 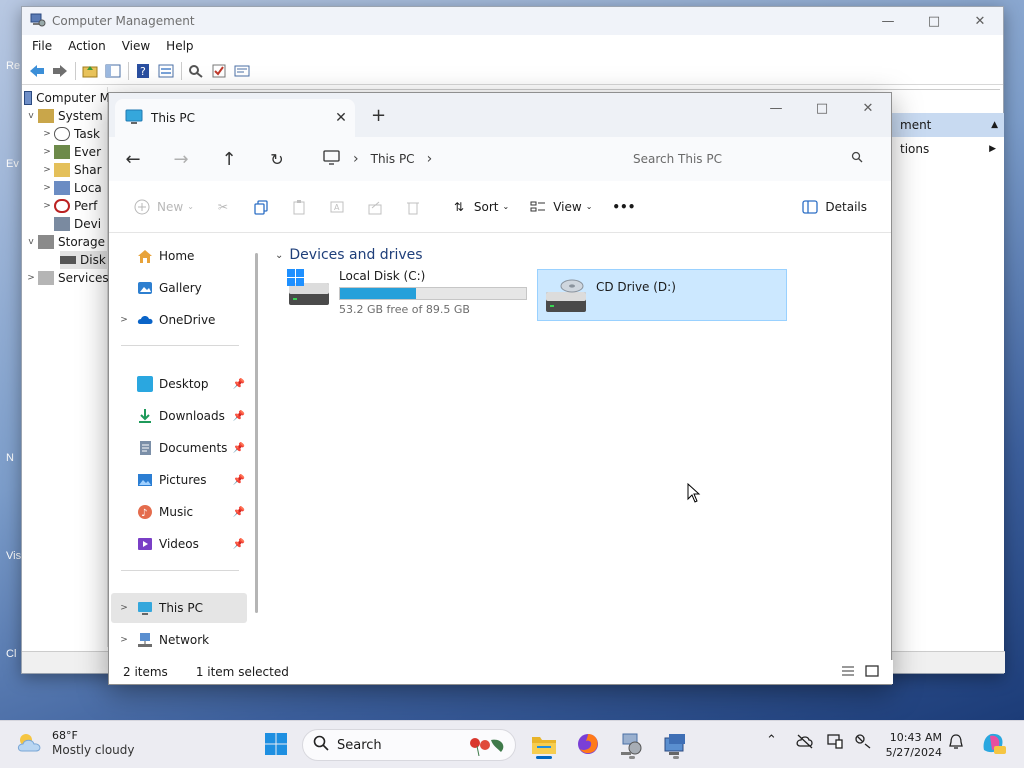 What do you see at coordinates (42, 46) in the screenshot?
I see `menu-file: File` at bounding box center [42, 46].